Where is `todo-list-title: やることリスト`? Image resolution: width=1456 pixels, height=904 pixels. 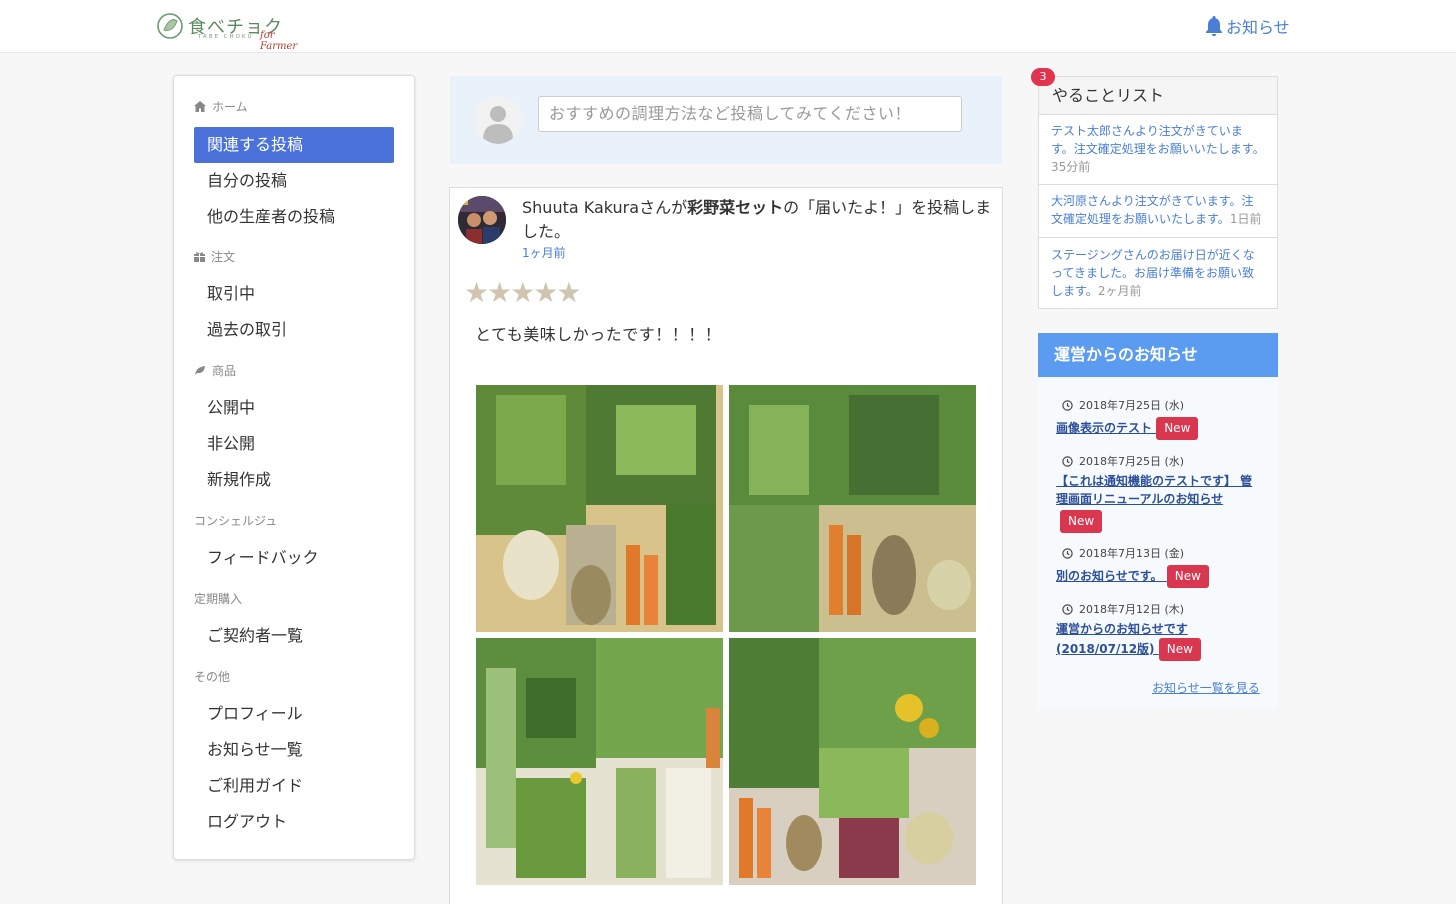
todo-list-title: やることリスト is located at coordinates (1158, 96).